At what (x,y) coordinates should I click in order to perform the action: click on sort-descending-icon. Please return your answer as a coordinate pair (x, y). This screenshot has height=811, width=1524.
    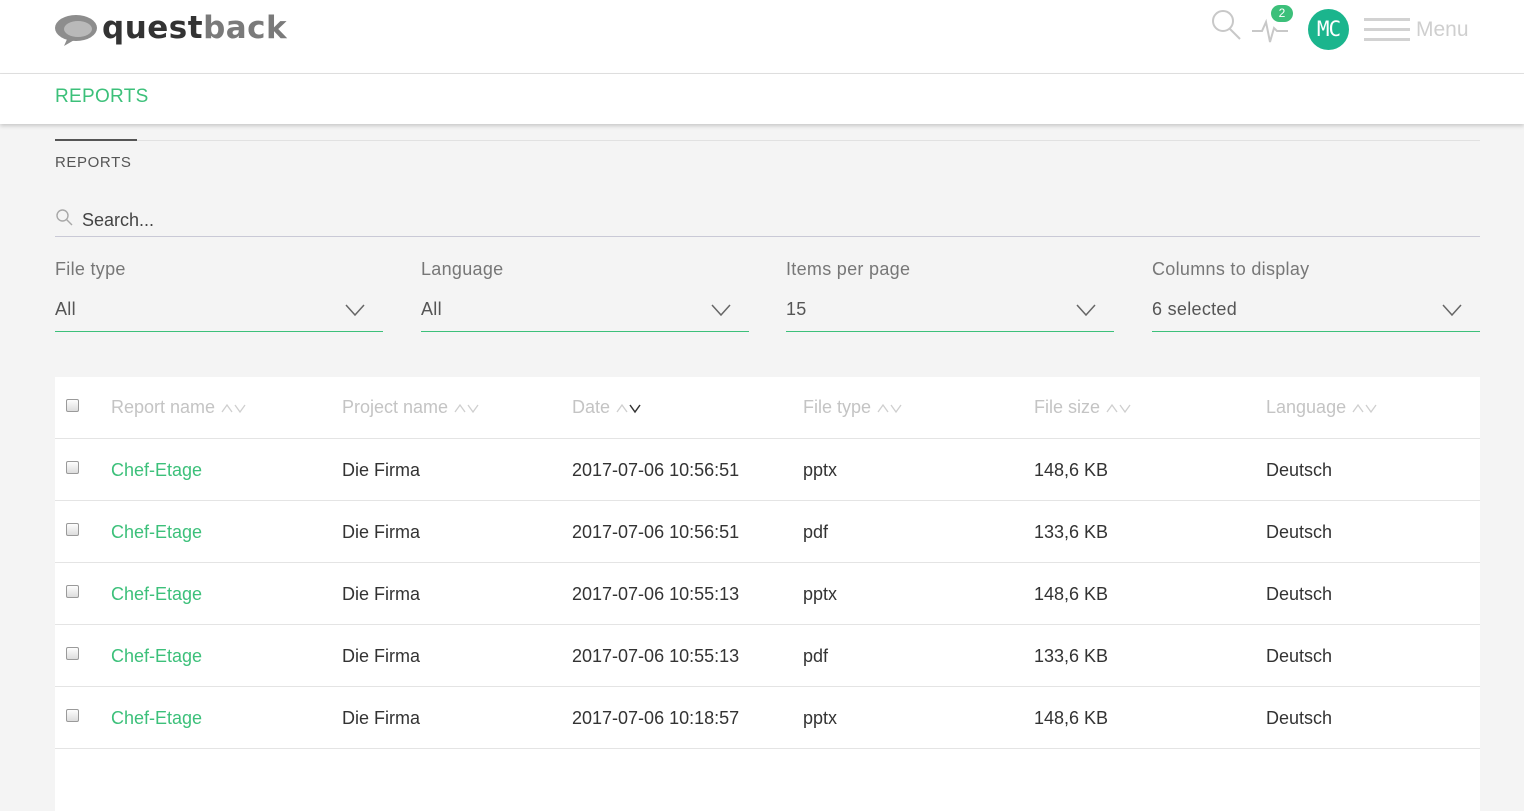
    Looking at the image, I should click on (628, 409).